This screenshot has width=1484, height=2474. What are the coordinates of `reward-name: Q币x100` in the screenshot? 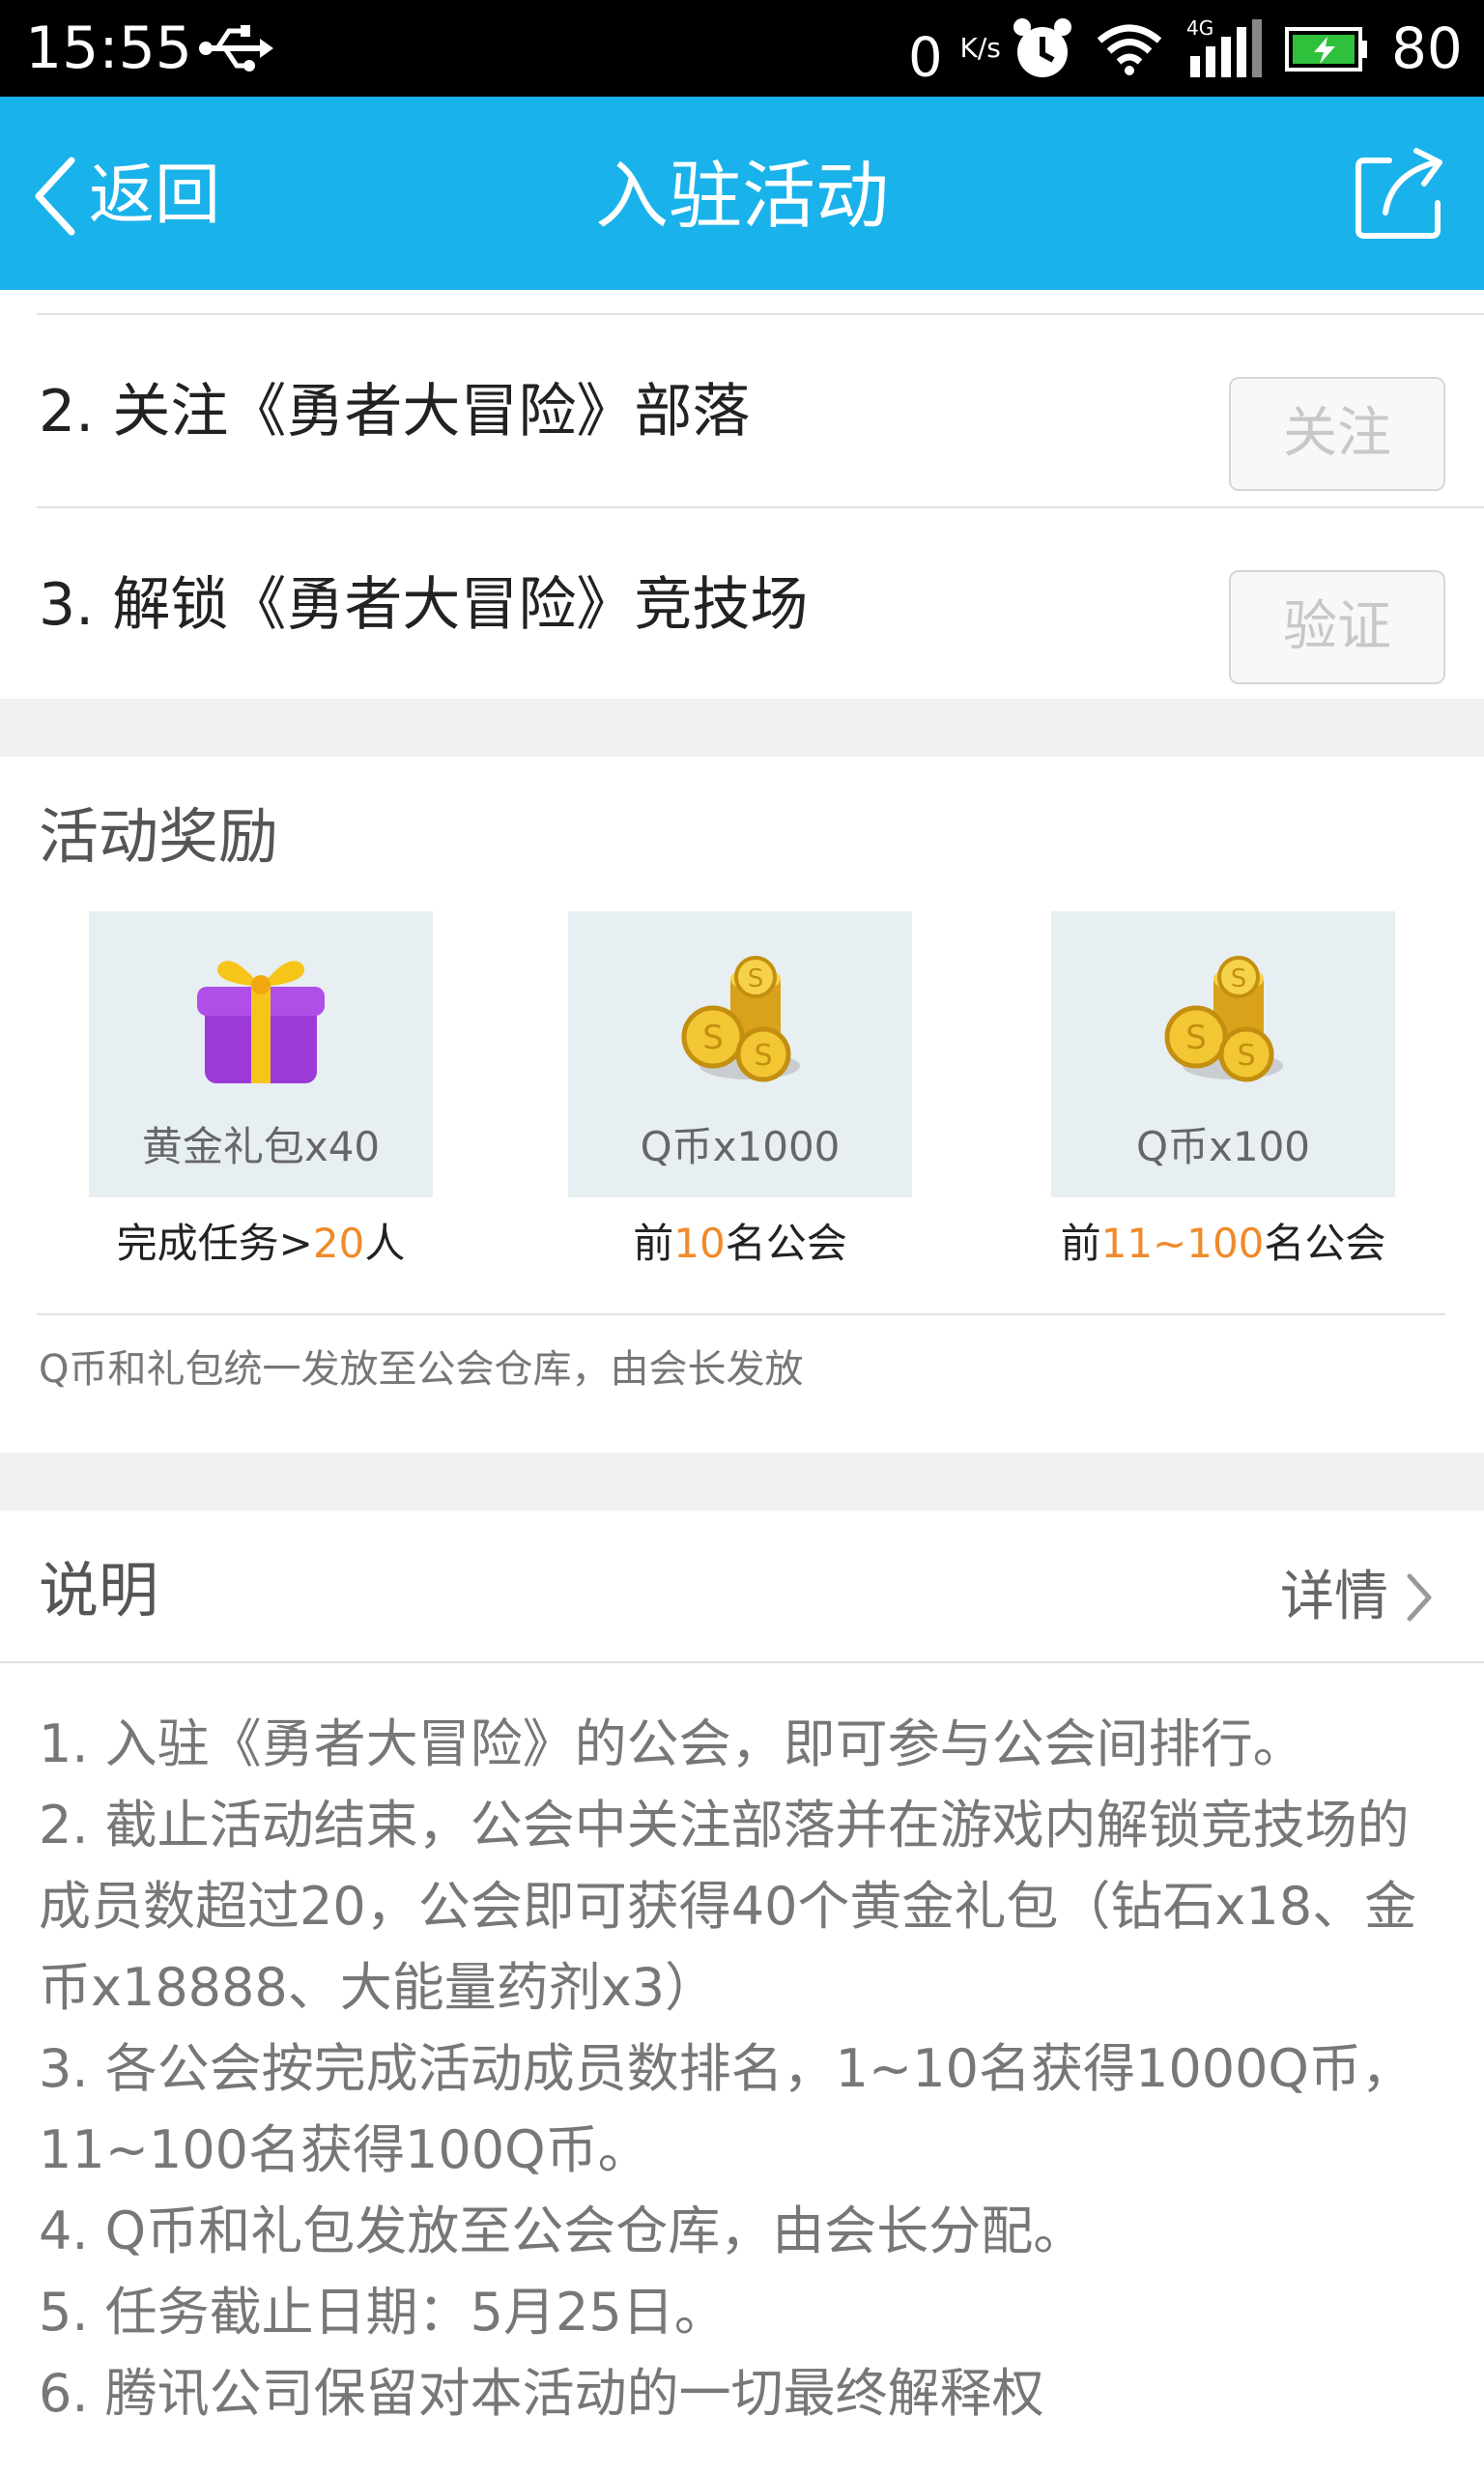 It's located at (1223, 1146).